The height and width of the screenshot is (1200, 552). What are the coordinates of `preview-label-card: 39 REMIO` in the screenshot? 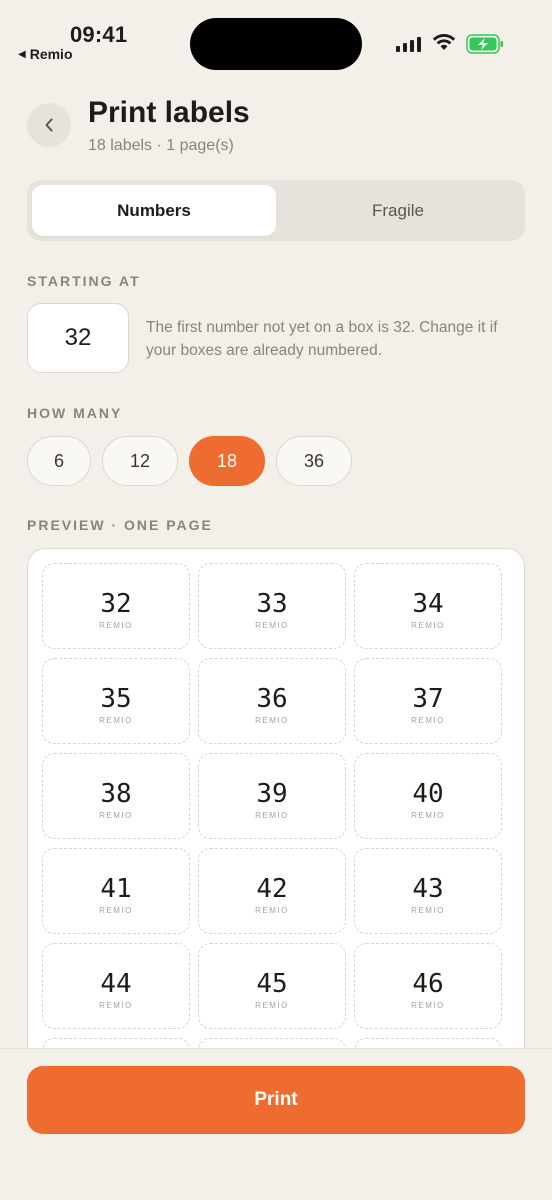 It's located at (272, 796).